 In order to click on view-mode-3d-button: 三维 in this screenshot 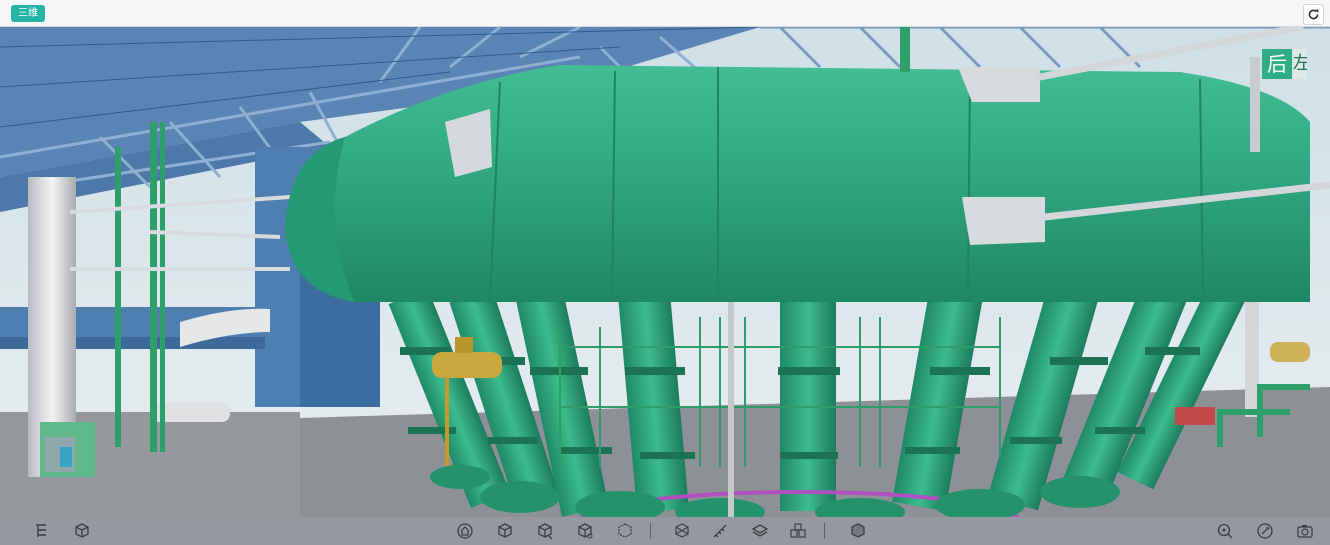, I will do `click(28, 13)`.